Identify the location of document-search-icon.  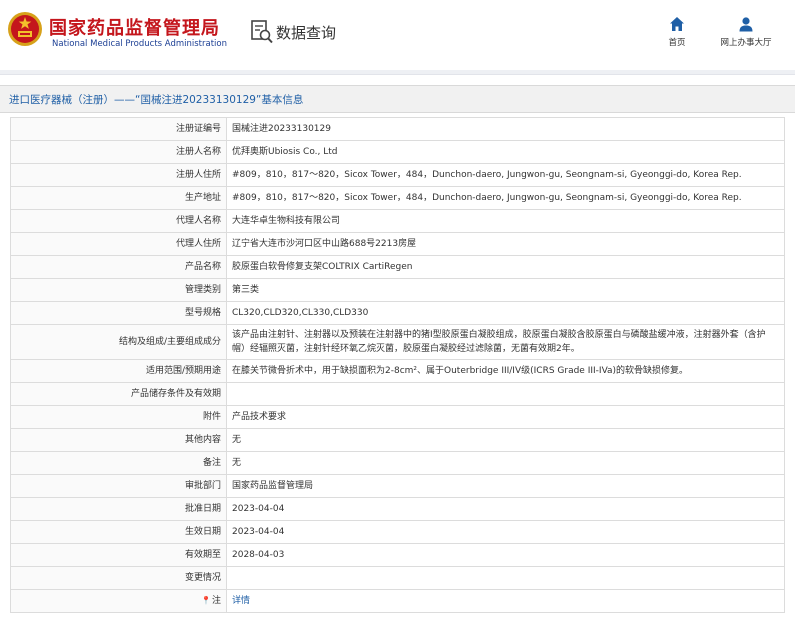
(262, 32).